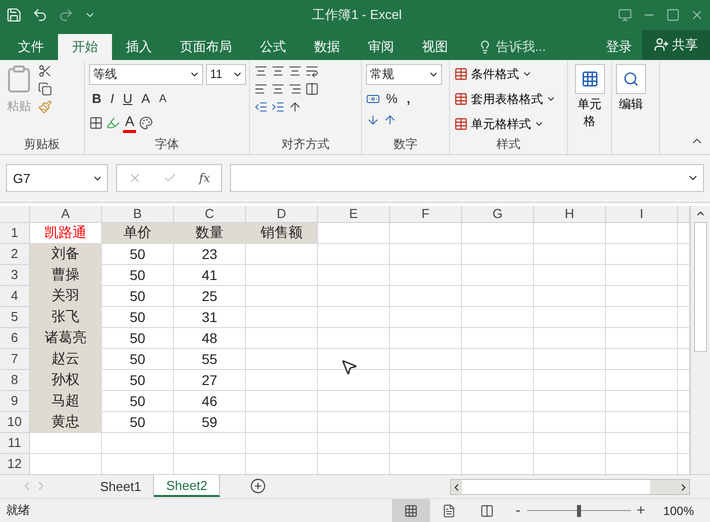  What do you see at coordinates (295, 71) in the screenshot?
I see `align-bottom-icon` at bounding box center [295, 71].